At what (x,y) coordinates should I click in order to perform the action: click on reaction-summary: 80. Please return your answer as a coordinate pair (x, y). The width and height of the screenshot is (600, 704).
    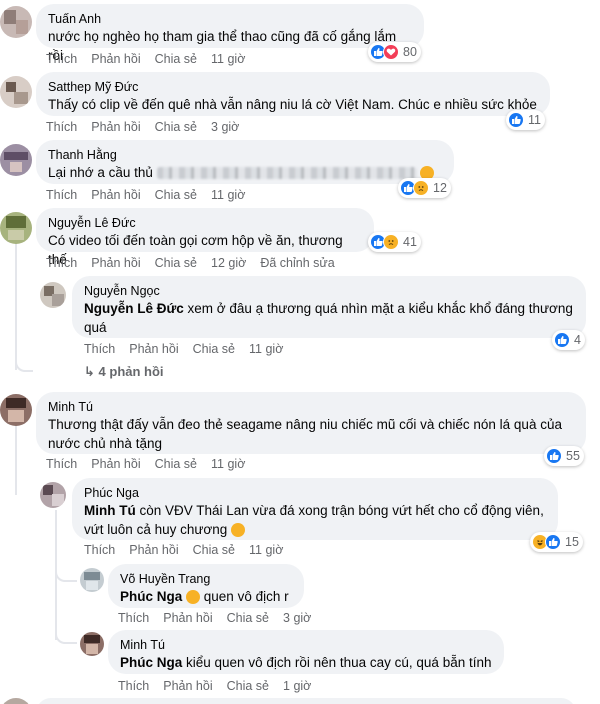
    Looking at the image, I should click on (394, 52).